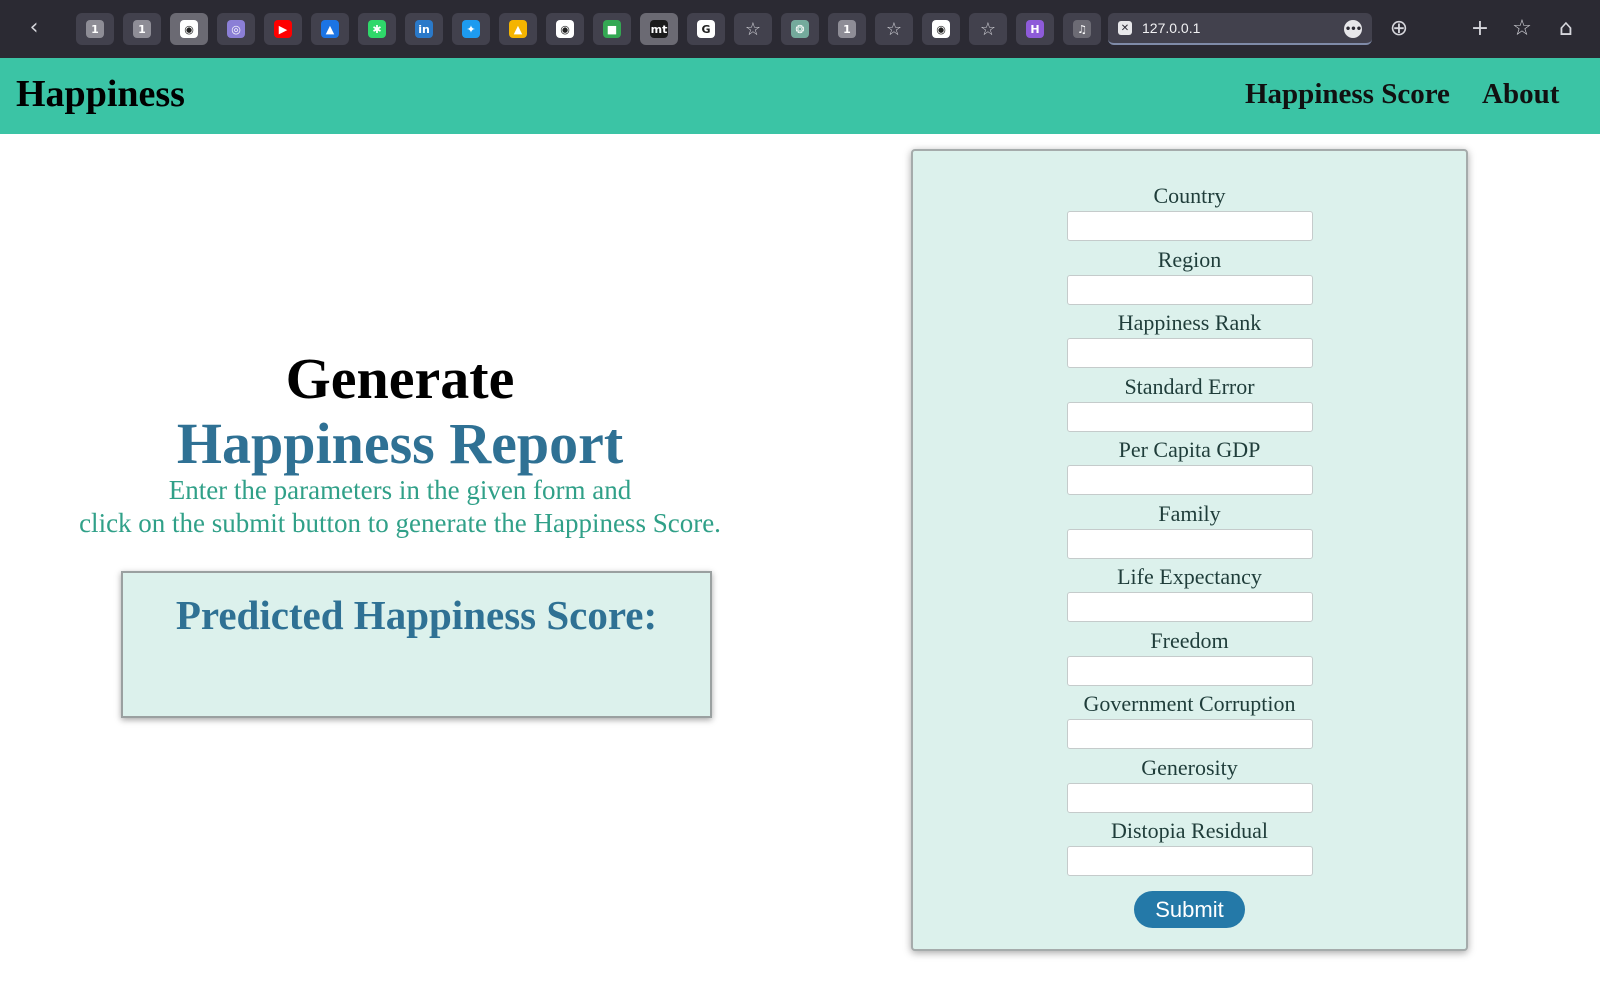 This screenshot has height=1000, width=1600. What do you see at coordinates (1520, 94) in the screenshot?
I see `nav-link-about: About` at bounding box center [1520, 94].